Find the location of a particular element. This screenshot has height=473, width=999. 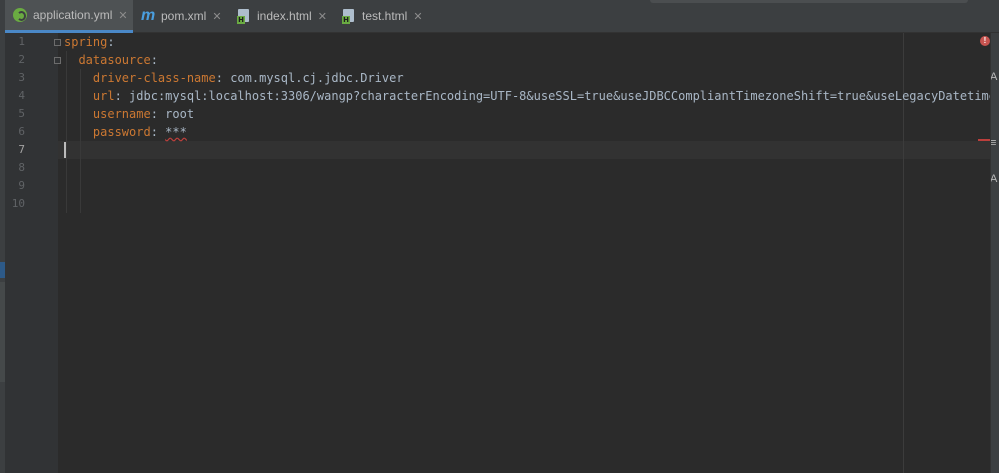

line-number: 10 is located at coordinates (18, 203).